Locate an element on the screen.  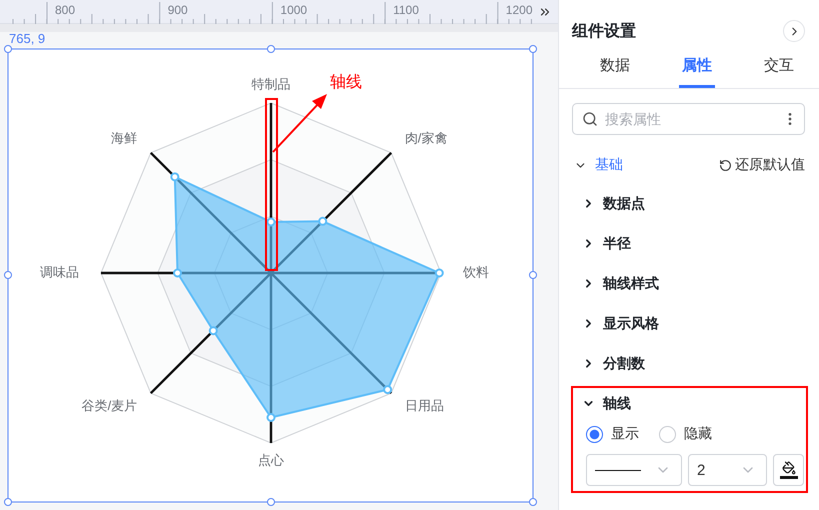
ruler-label: 1100 is located at coordinates (406, 10).